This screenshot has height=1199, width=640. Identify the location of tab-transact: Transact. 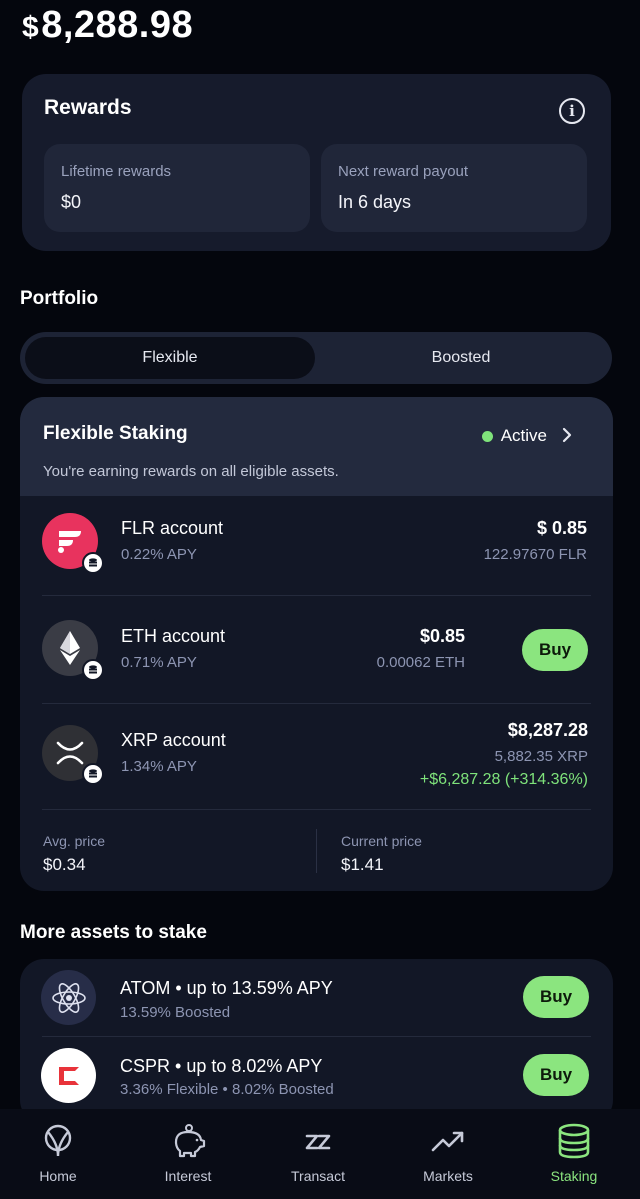
(318, 1154).